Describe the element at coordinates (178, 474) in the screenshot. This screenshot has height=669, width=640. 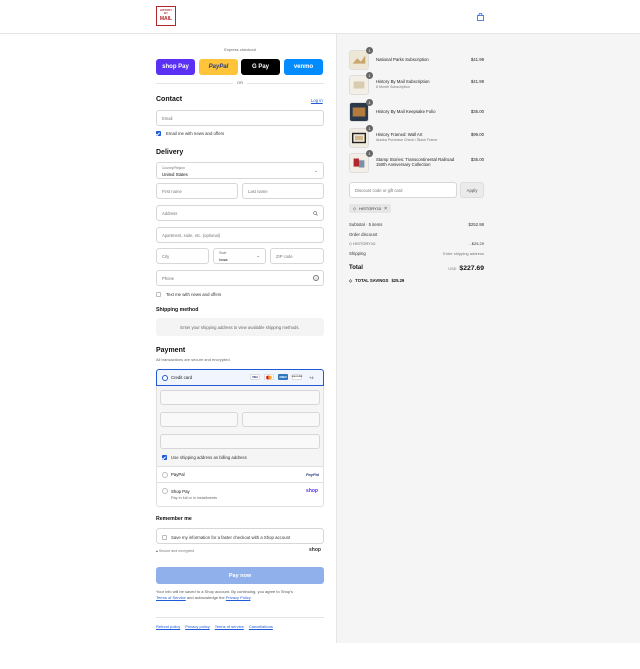
I see `paypal-option-label: PayPal` at that location.